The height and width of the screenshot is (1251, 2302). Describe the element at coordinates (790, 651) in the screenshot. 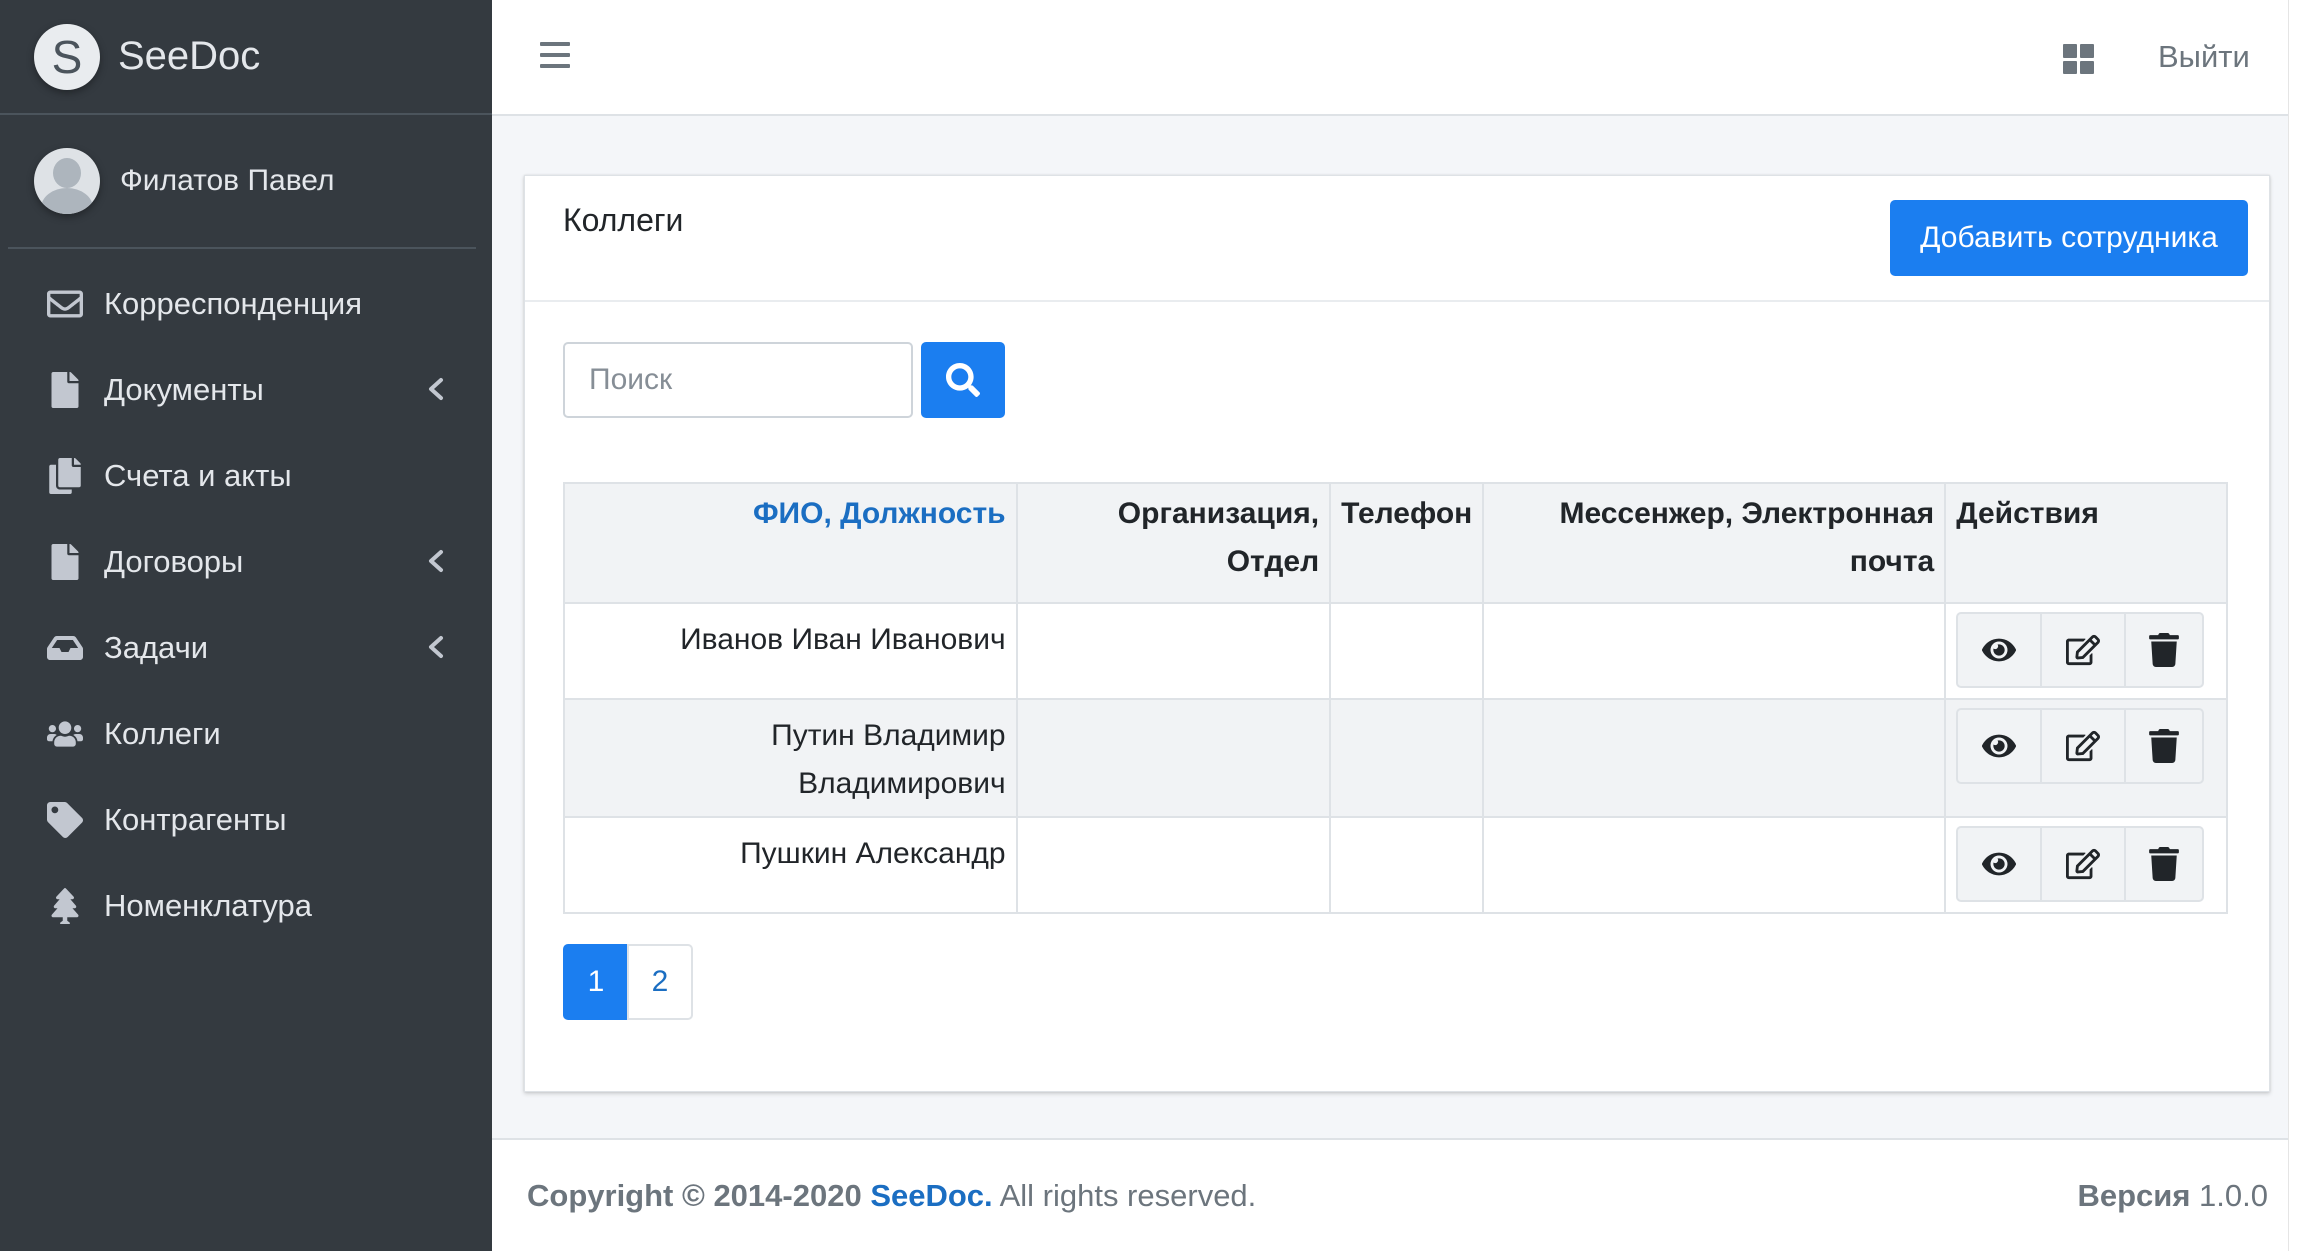

I see `cell-name: Иванов Иван Иванович` at that location.